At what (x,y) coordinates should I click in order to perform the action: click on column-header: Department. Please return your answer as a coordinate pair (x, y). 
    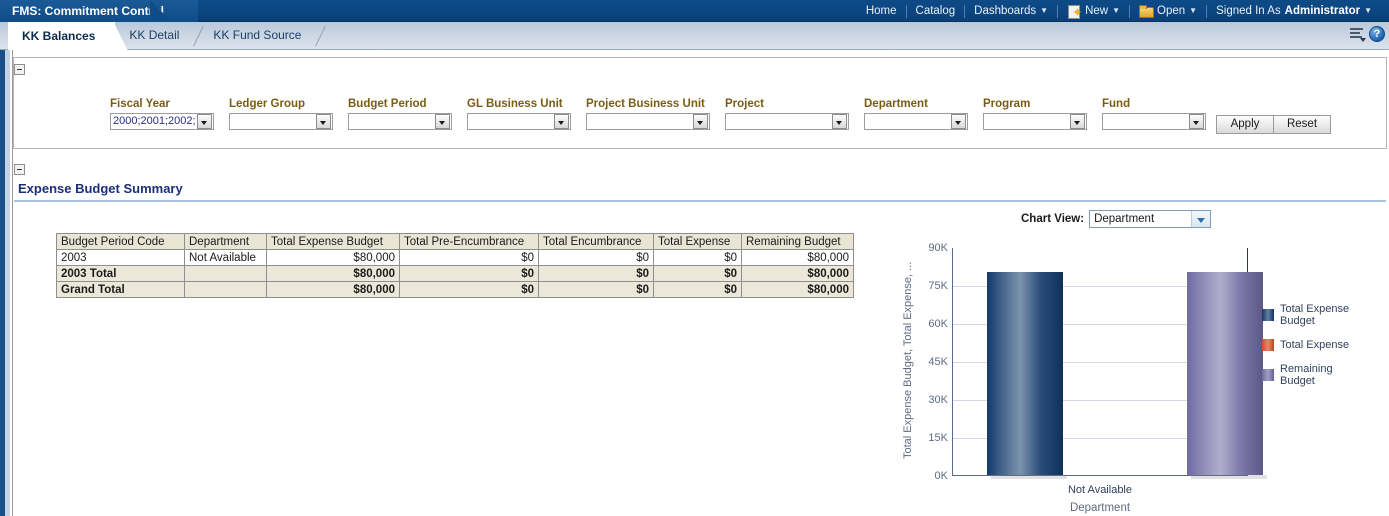
    Looking at the image, I should click on (225, 241).